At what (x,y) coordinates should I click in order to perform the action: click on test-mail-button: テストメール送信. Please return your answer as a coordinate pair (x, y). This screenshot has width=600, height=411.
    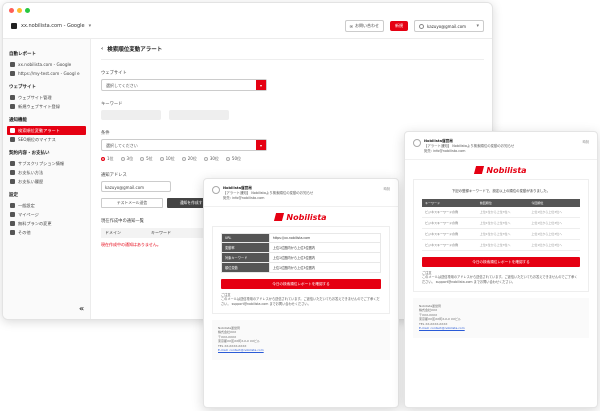
    Looking at the image, I should click on (132, 203).